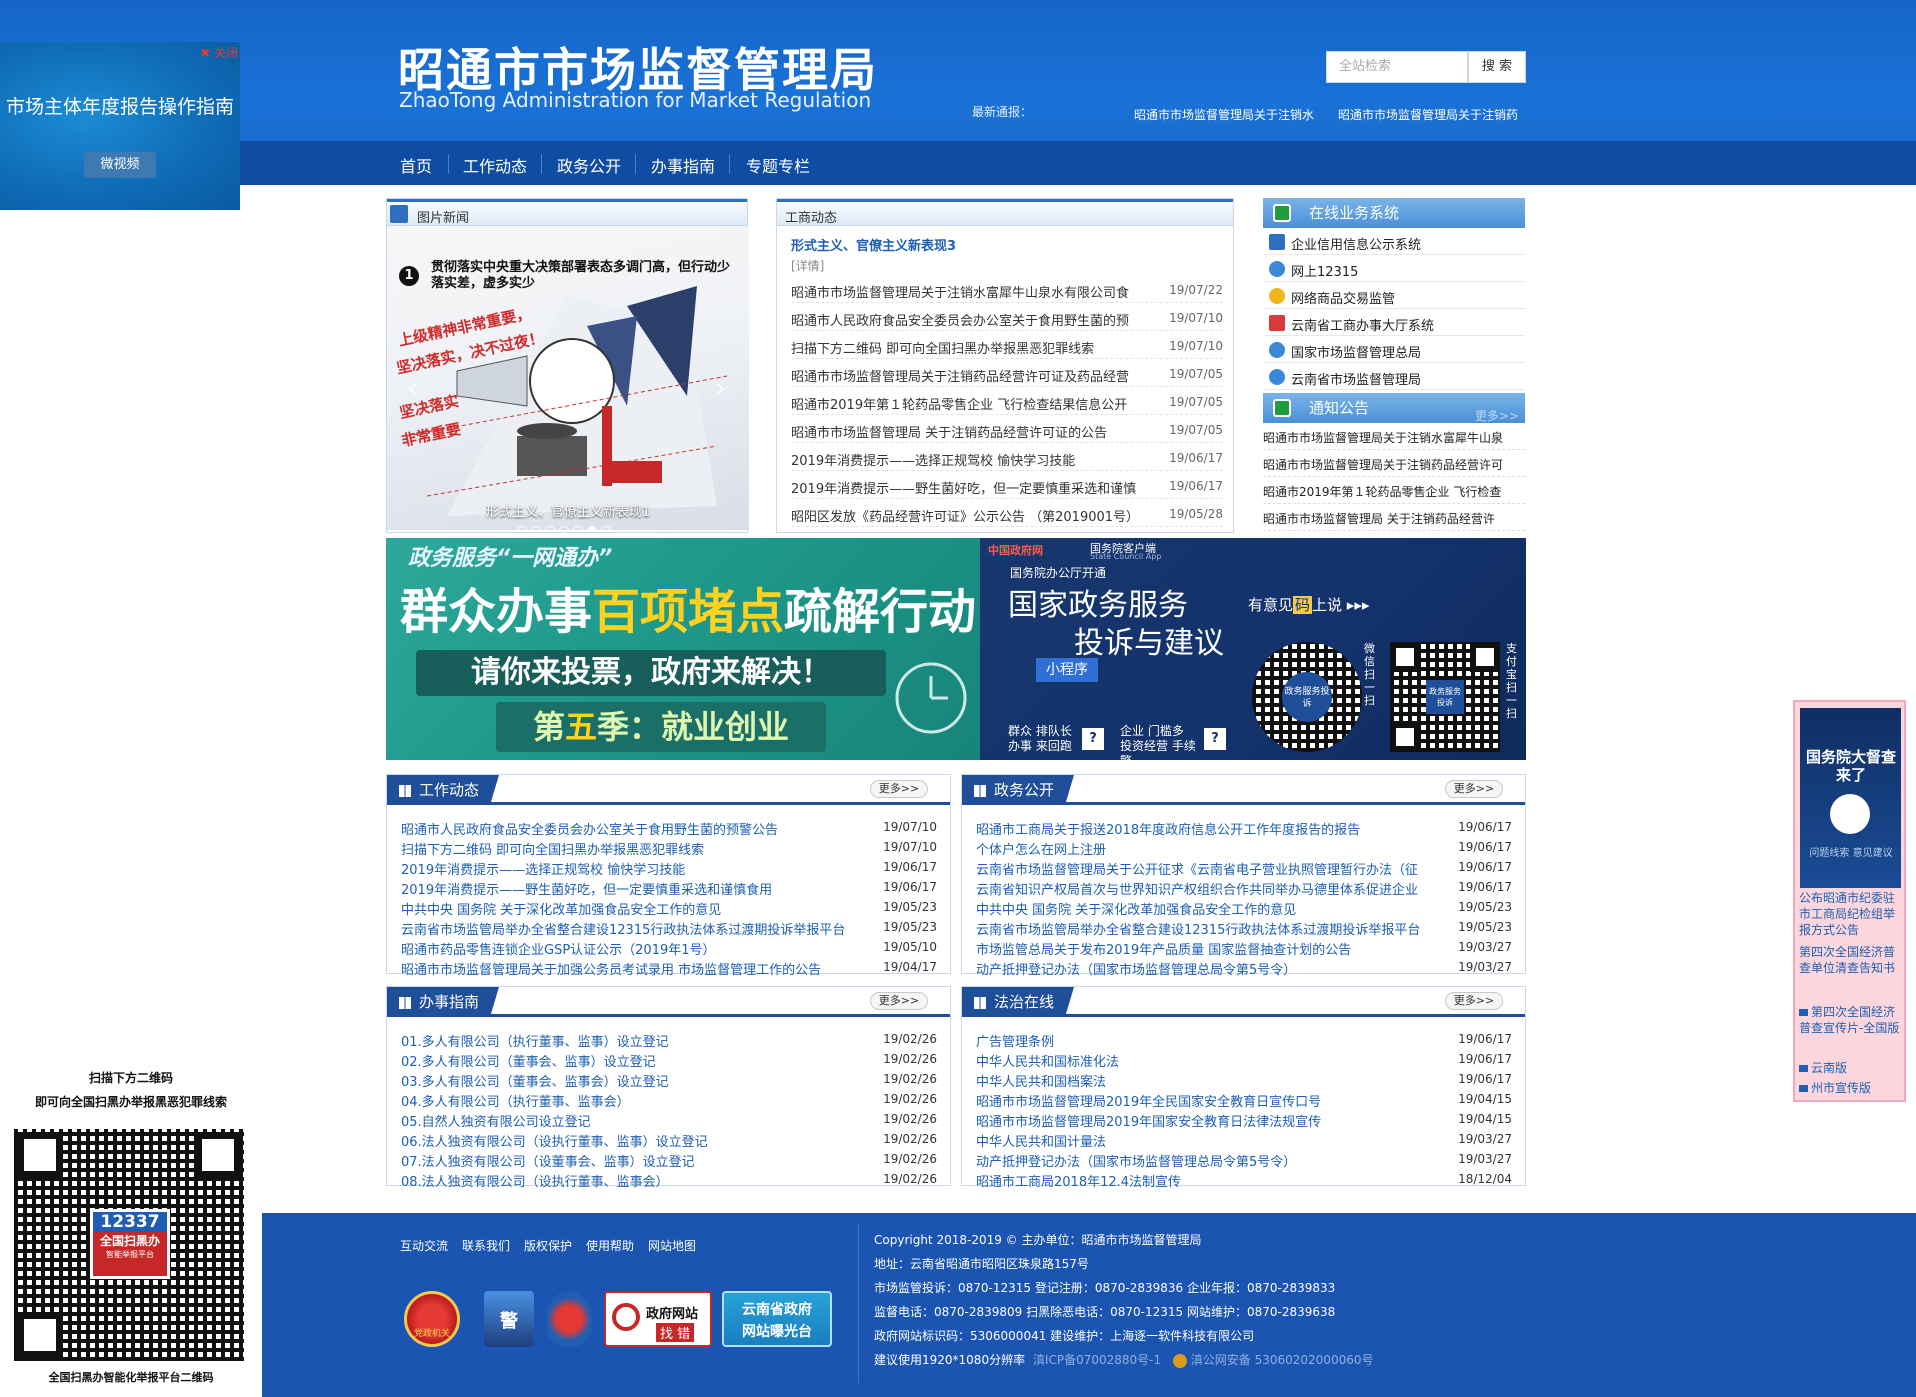 Image resolution: width=1916 pixels, height=1397 pixels. What do you see at coordinates (1007, 457) in the screenshot?
I see `news-item: 2019年消费提示——选择正规驾校 愉快学习技能 19/06/17` at bounding box center [1007, 457].